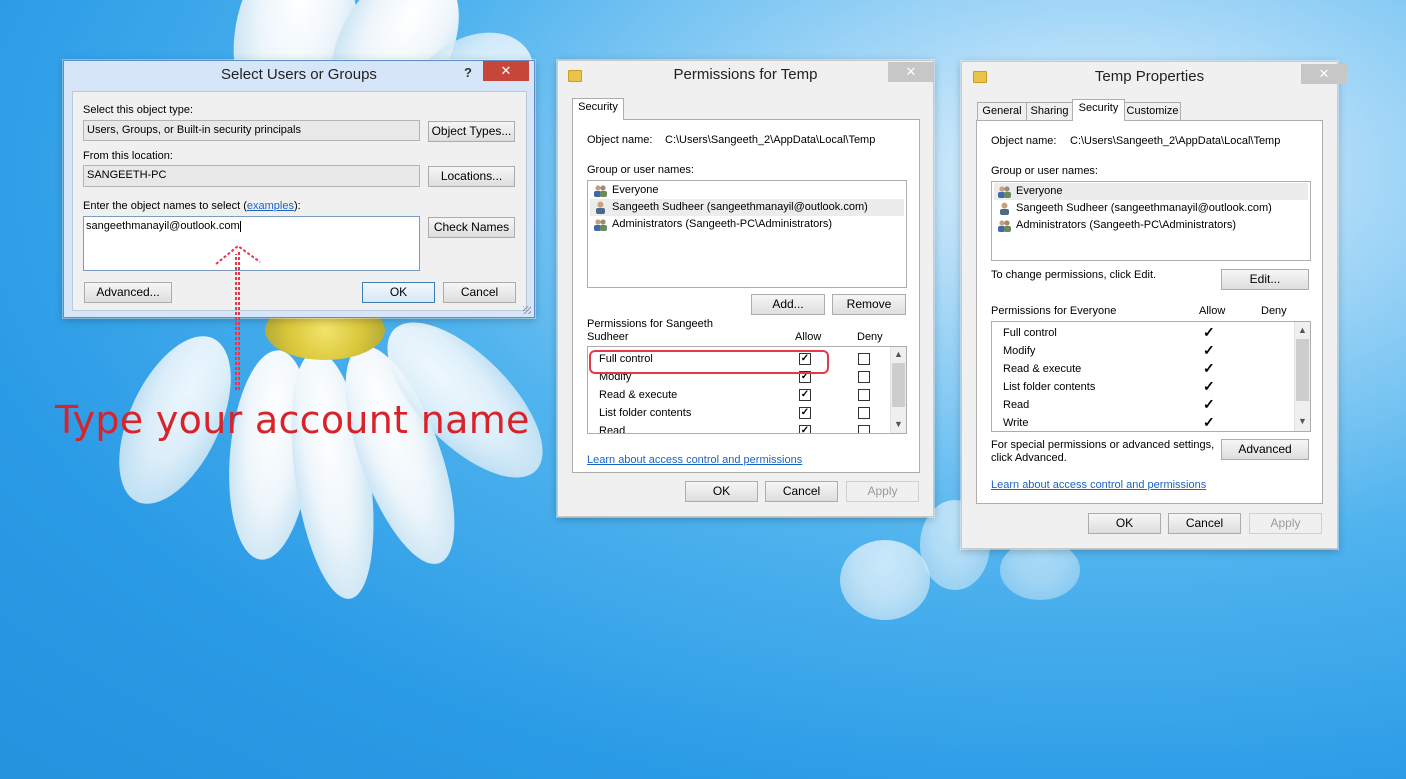  Describe the element at coordinates (1002, 111) in the screenshot. I see `tab-general: General` at that location.